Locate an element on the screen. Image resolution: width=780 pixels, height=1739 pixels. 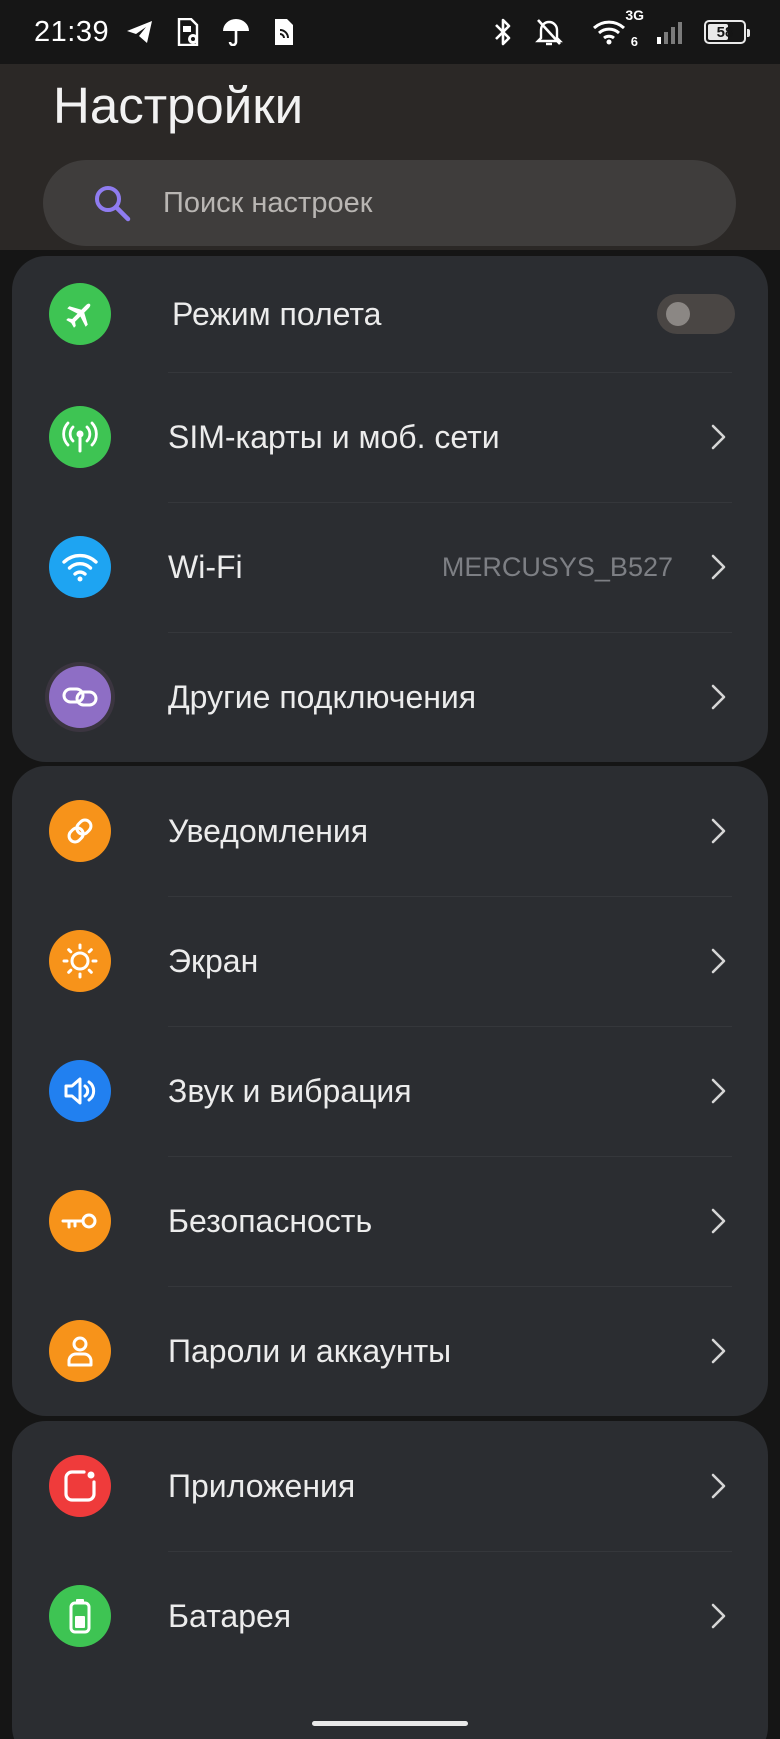
settings-item-sound: Звук и вибрация is located at coordinates (390, 1091).